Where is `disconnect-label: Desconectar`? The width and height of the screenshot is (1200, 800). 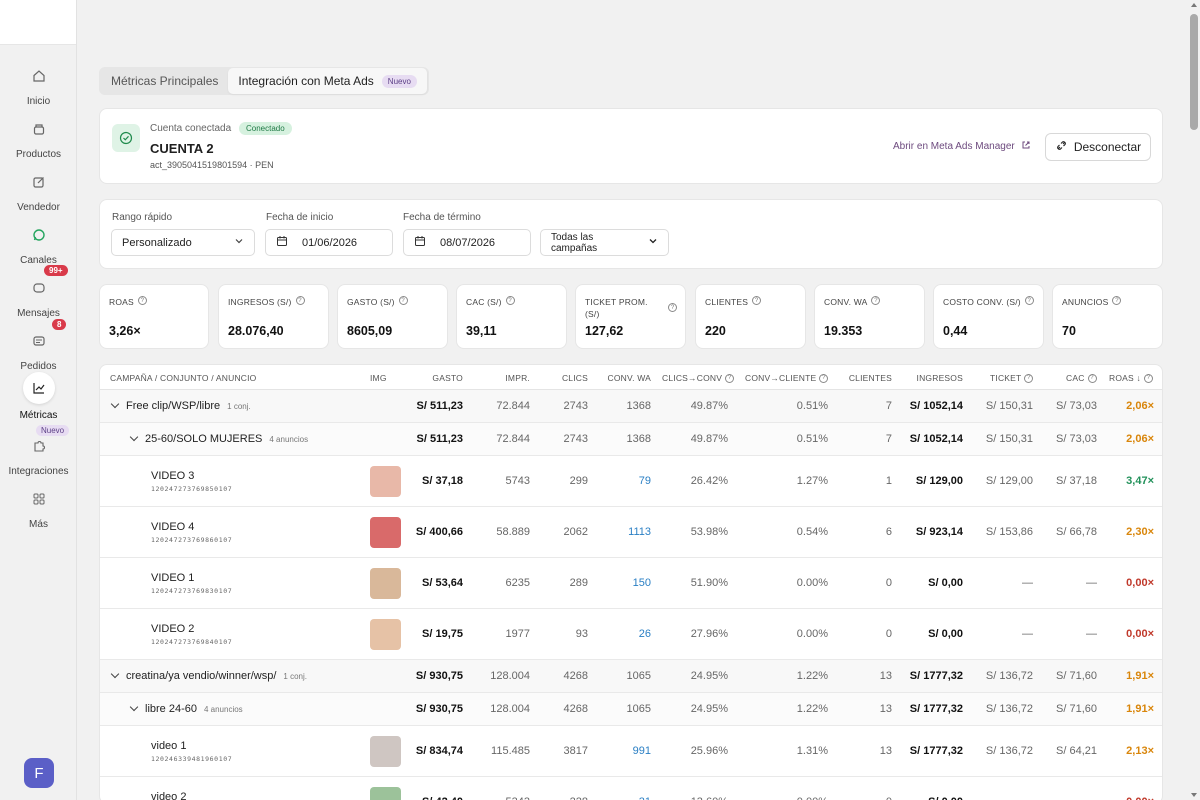
disconnect-label: Desconectar is located at coordinates (1107, 147).